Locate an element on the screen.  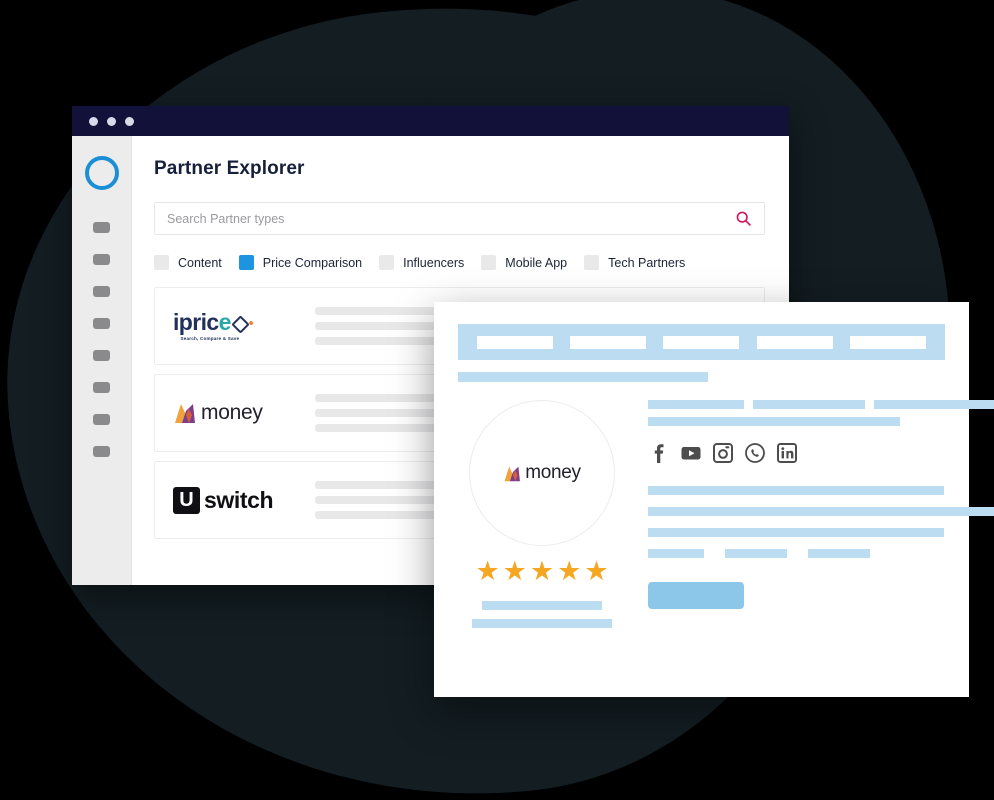
search-icon is located at coordinates (743, 218).